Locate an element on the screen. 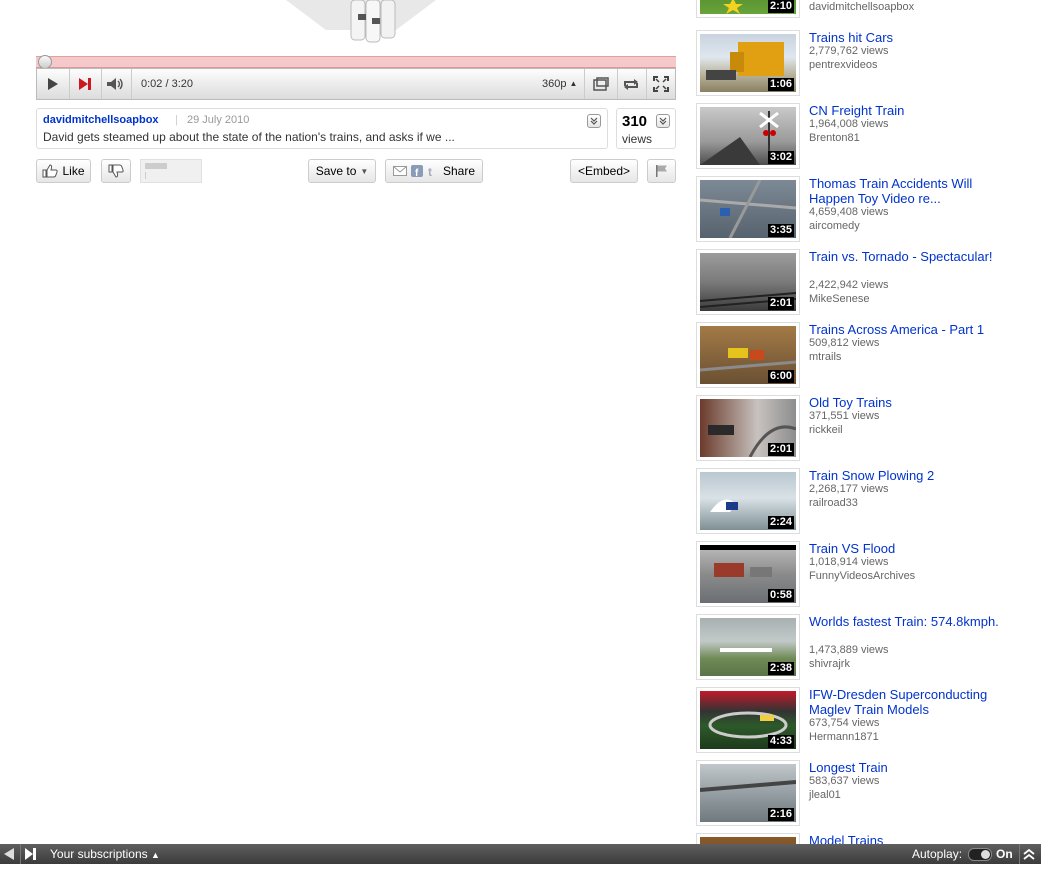 The image size is (1041, 870). autoplay-toggle: On is located at coordinates (990, 854).